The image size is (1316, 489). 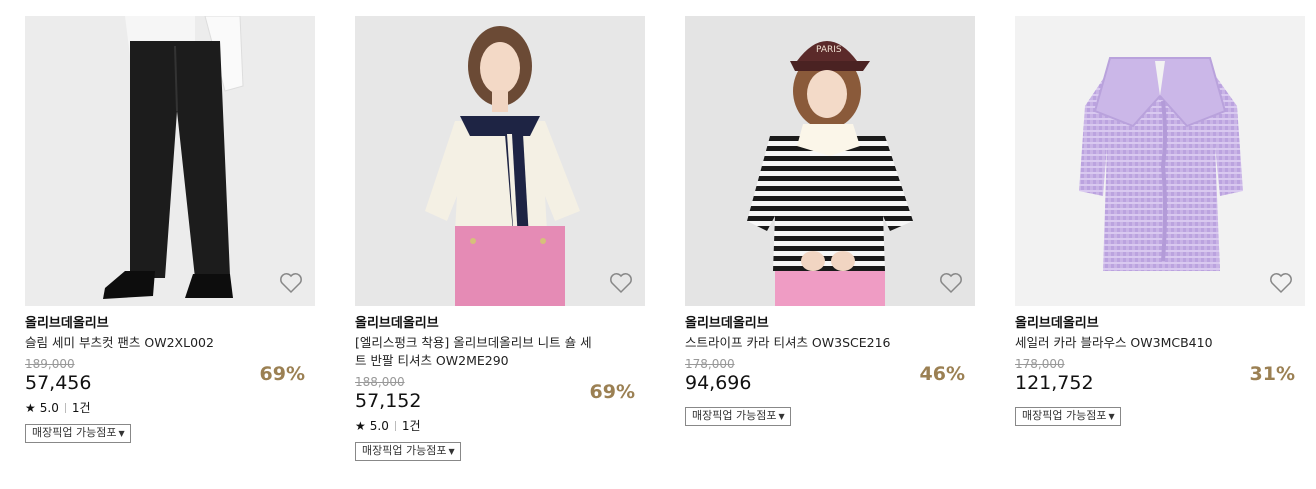 I want to click on shawl-tshirt-image, so click(x=500, y=161).